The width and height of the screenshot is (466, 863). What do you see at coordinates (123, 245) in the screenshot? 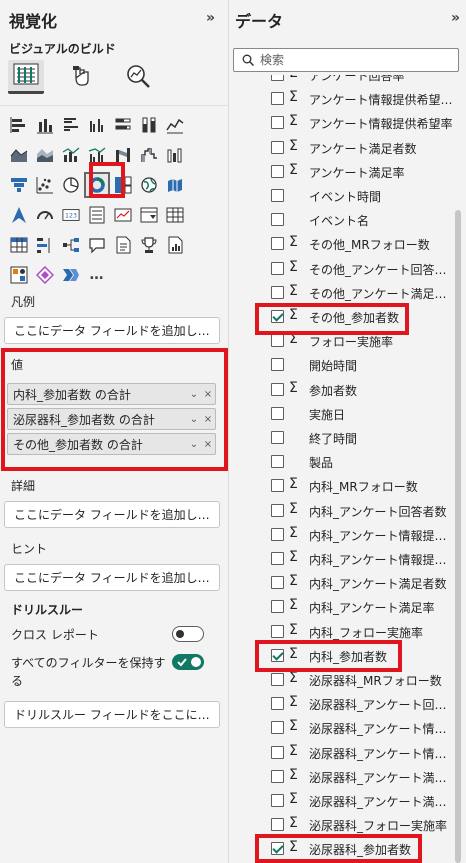
I see `narrative-icon` at bounding box center [123, 245].